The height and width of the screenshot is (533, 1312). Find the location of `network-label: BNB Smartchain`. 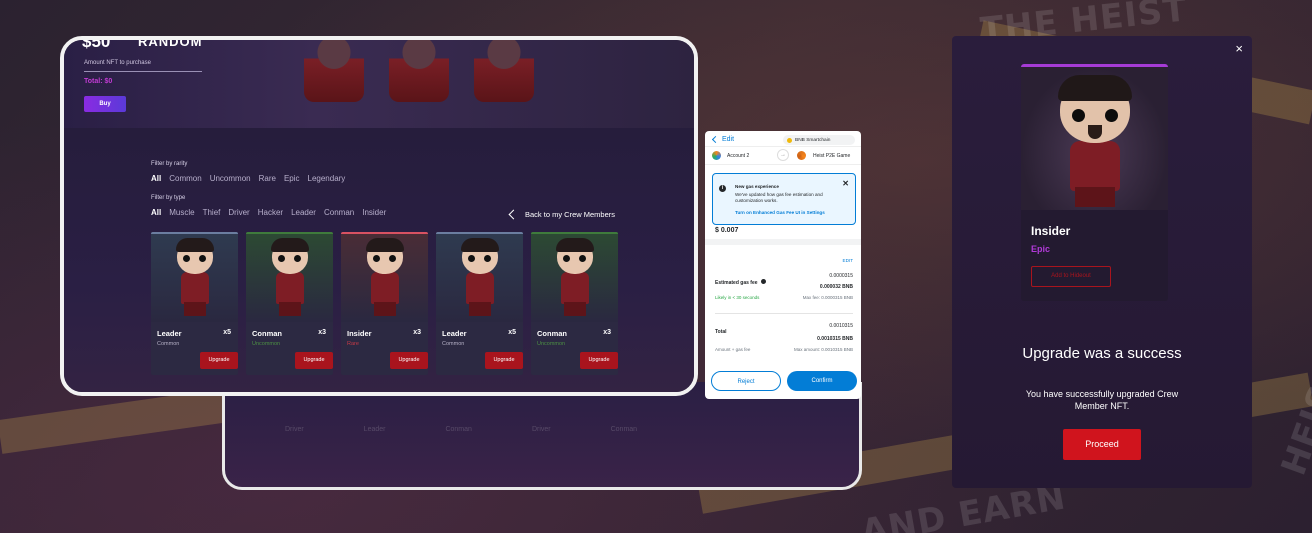

network-label: BNB Smartchain is located at coordinates (813, 140).